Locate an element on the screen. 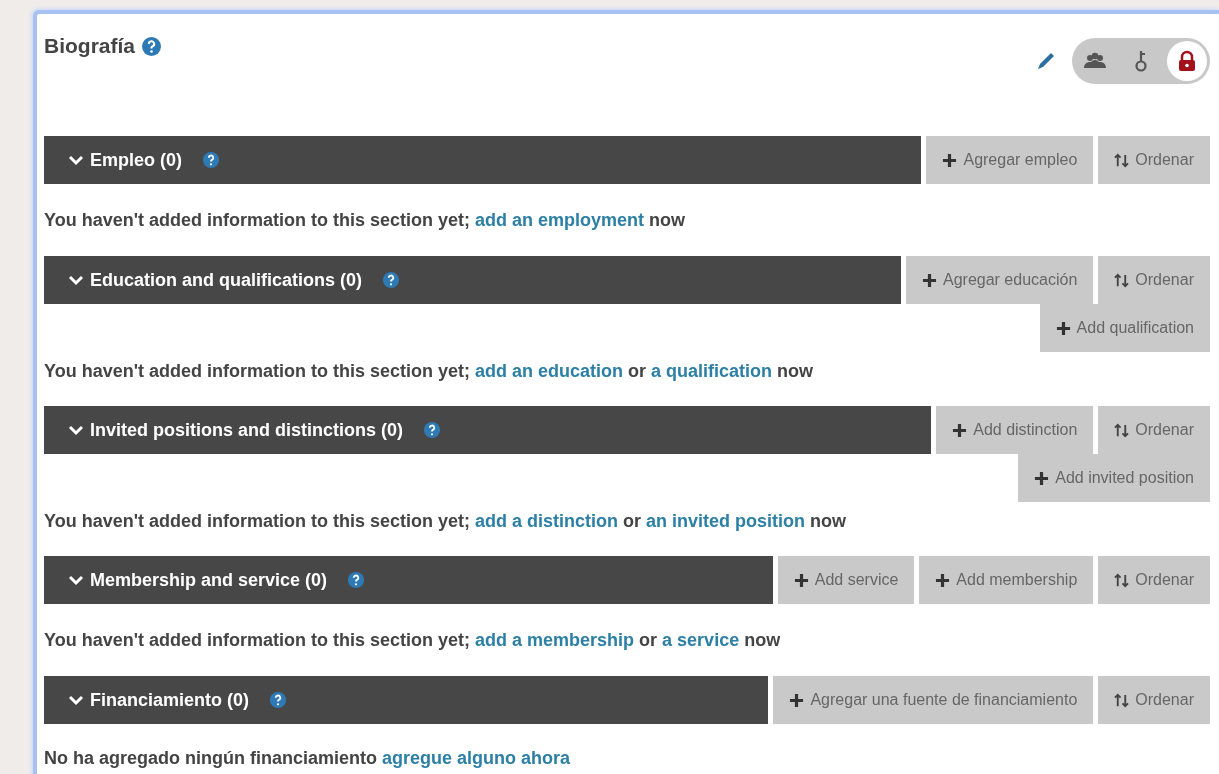 The height and width of the screenshot is (774, 1219). empty-message: You haven't added information to this section yet; add an education or a qualification now is located at coordinates (429, 371).